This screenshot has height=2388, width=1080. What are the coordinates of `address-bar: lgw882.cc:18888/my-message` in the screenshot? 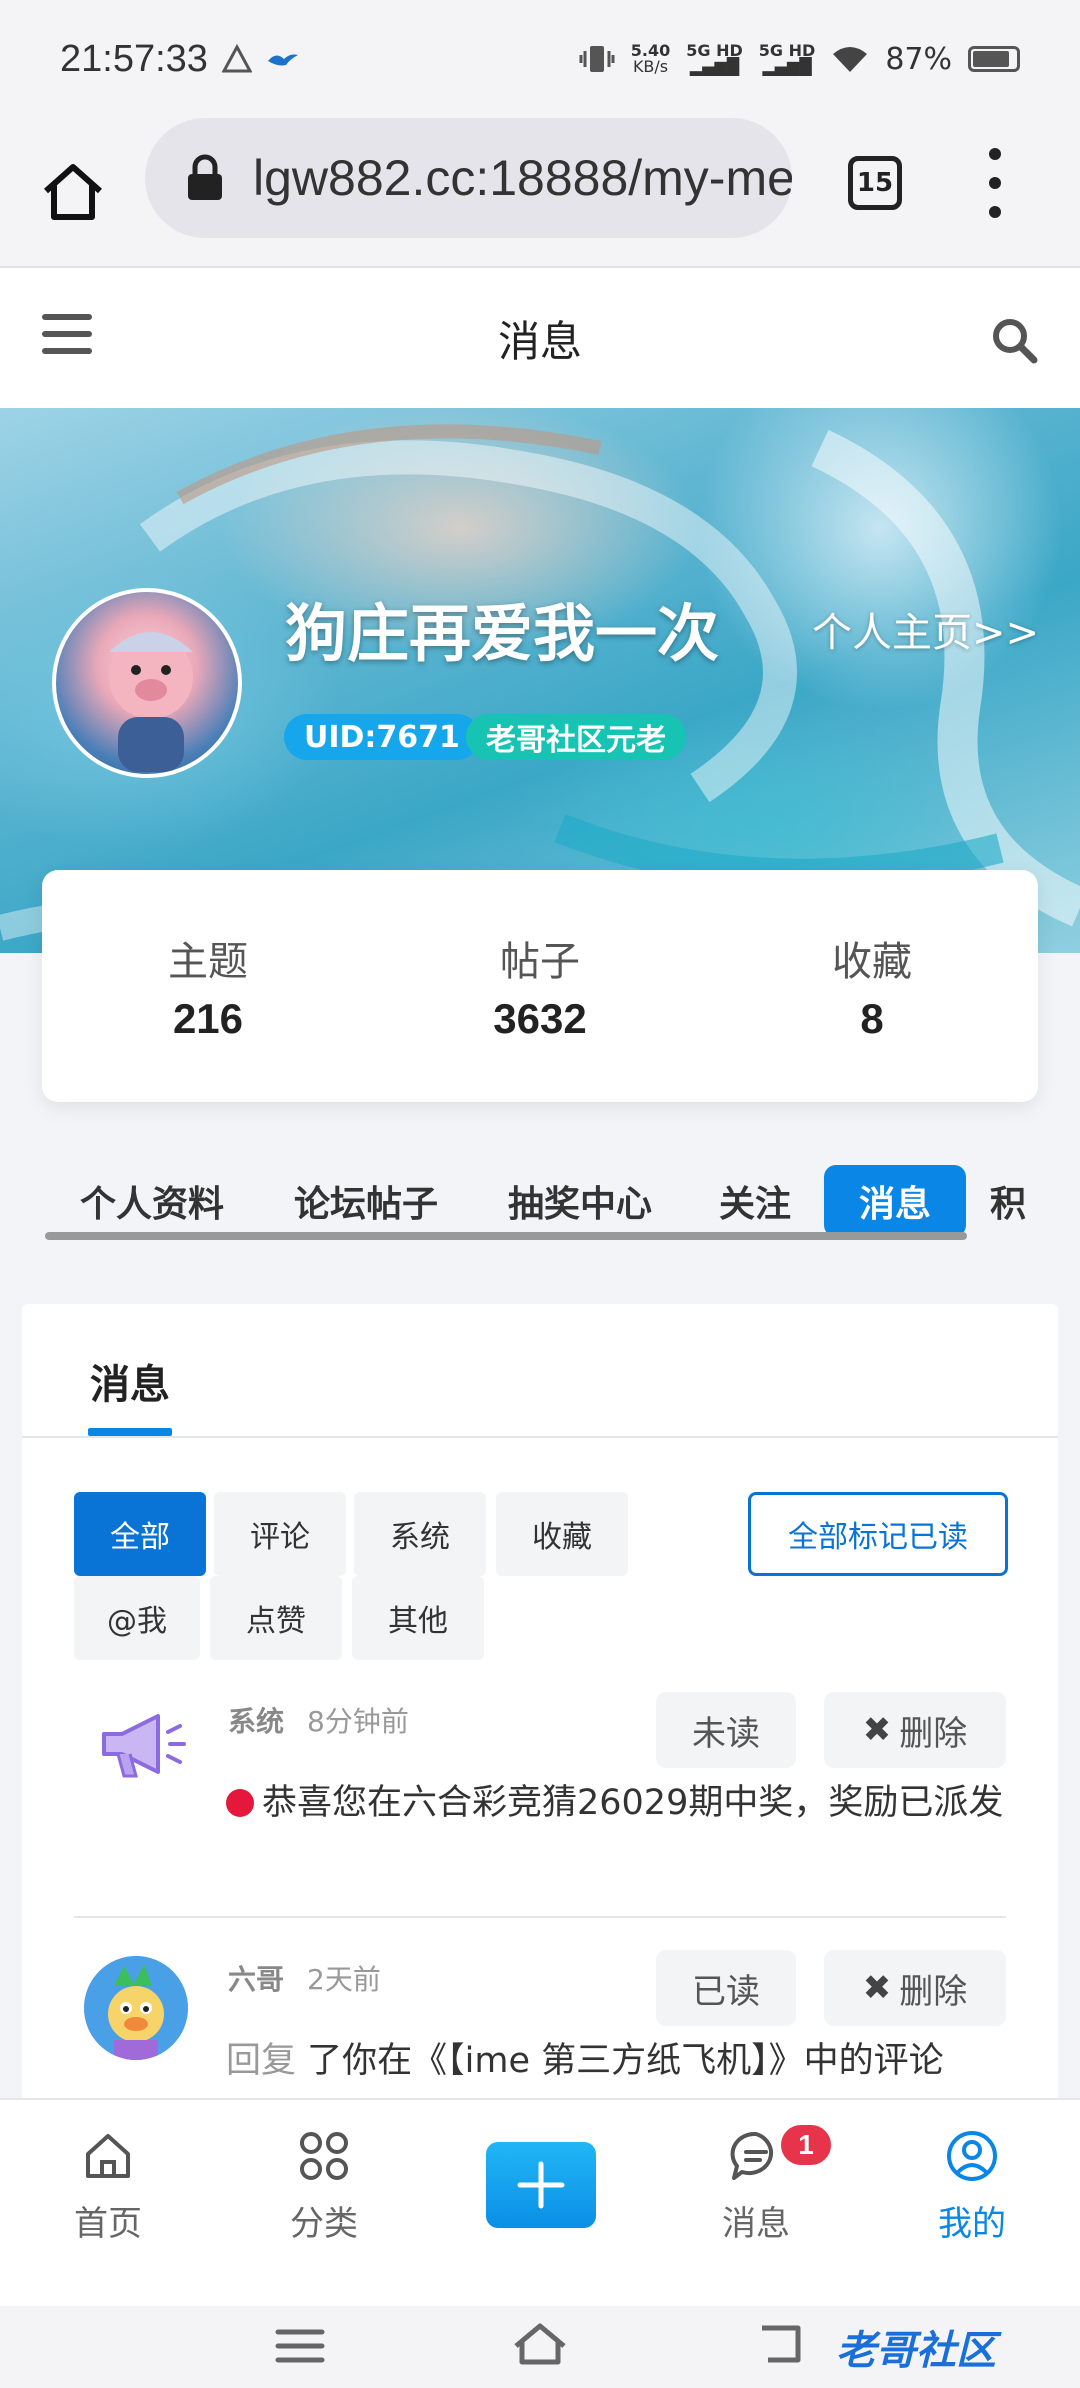 It's located at (468, 178).